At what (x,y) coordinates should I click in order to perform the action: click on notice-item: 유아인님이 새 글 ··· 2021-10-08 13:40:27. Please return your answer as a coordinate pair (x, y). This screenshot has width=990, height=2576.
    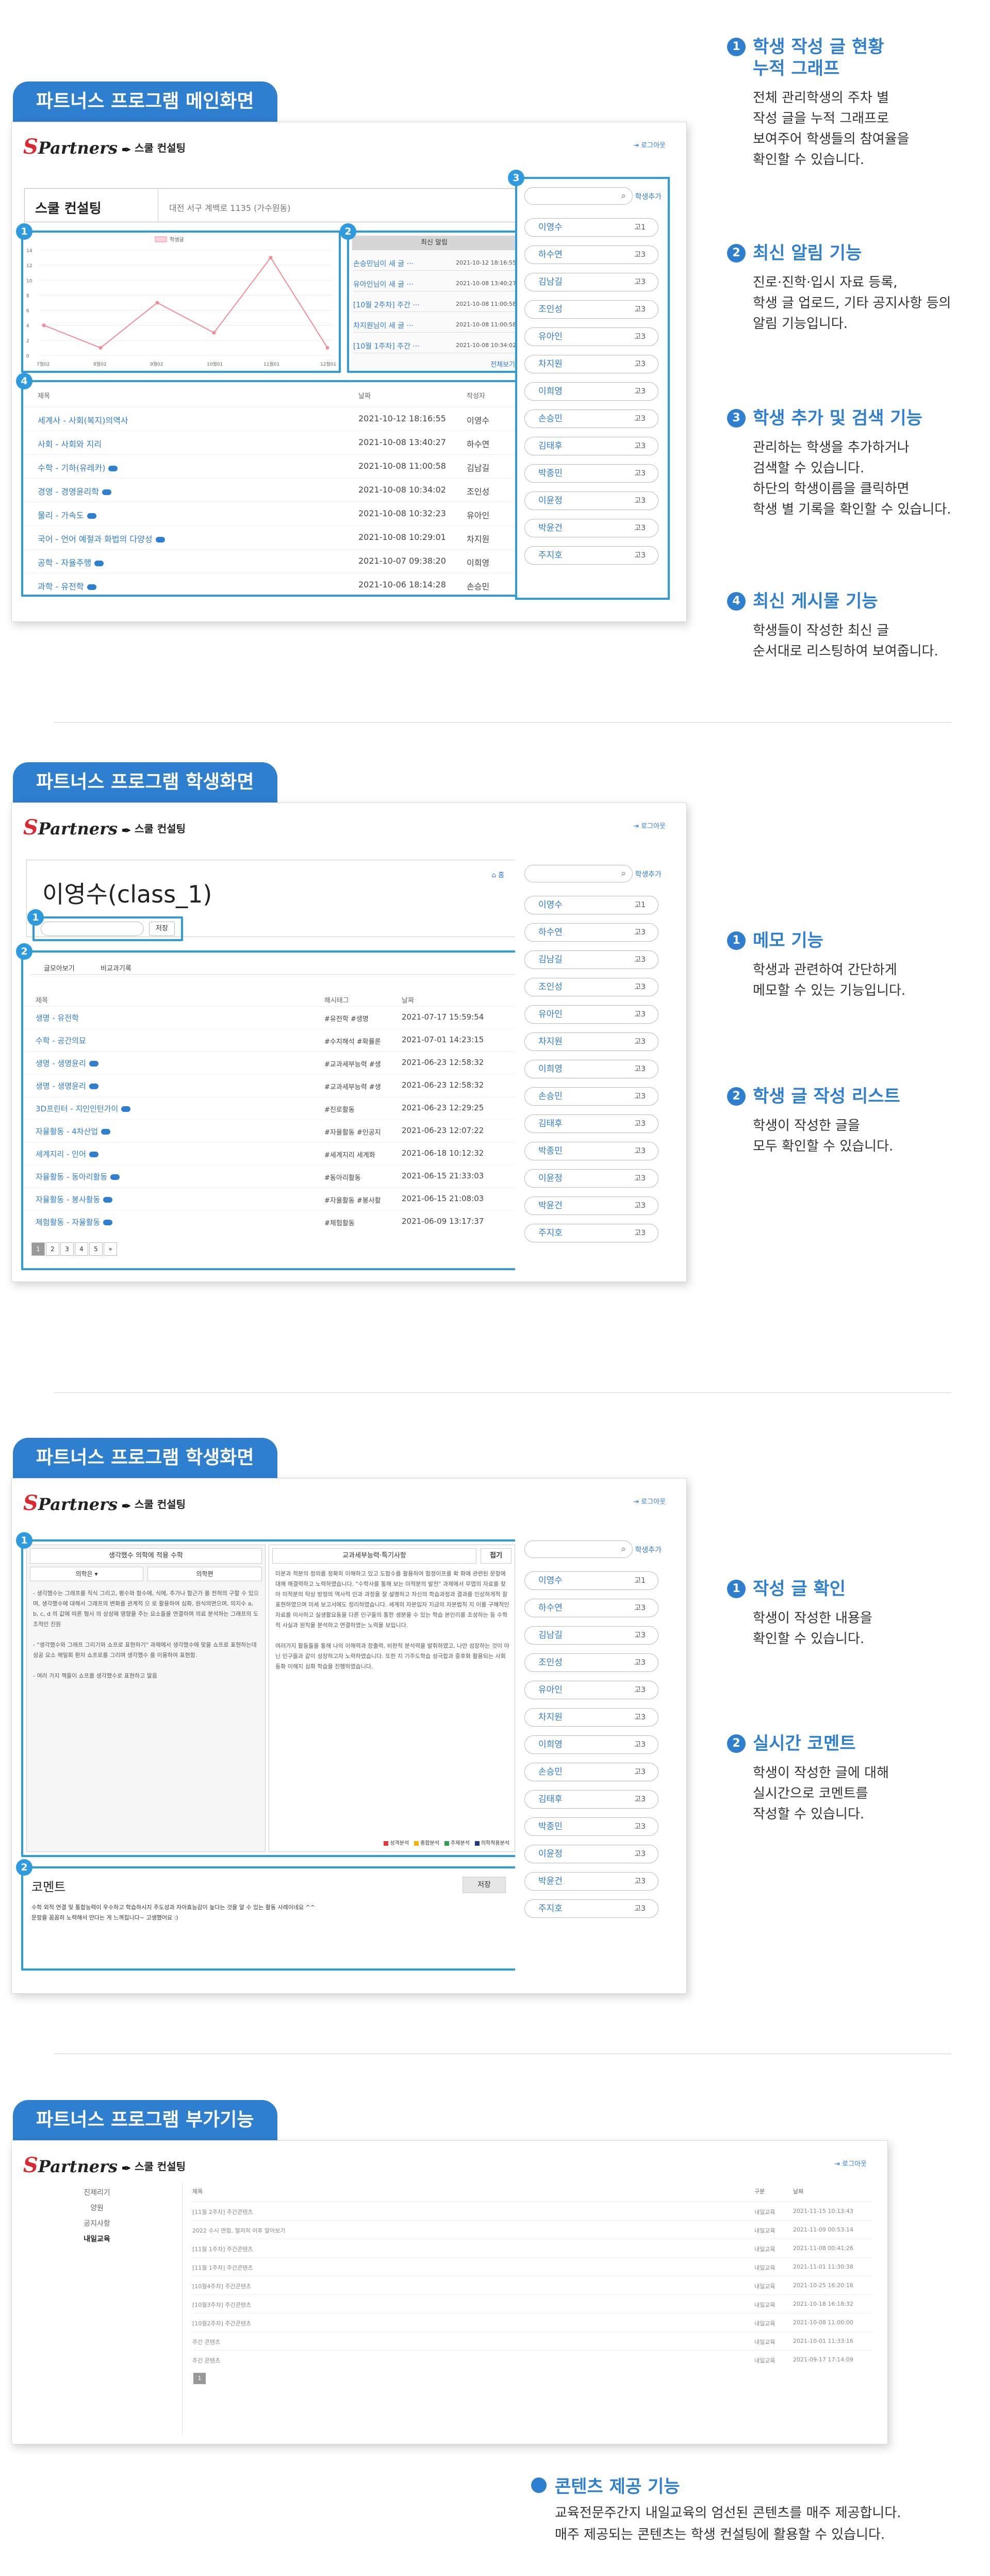
    Looking at the image, I should click on (435, 283).